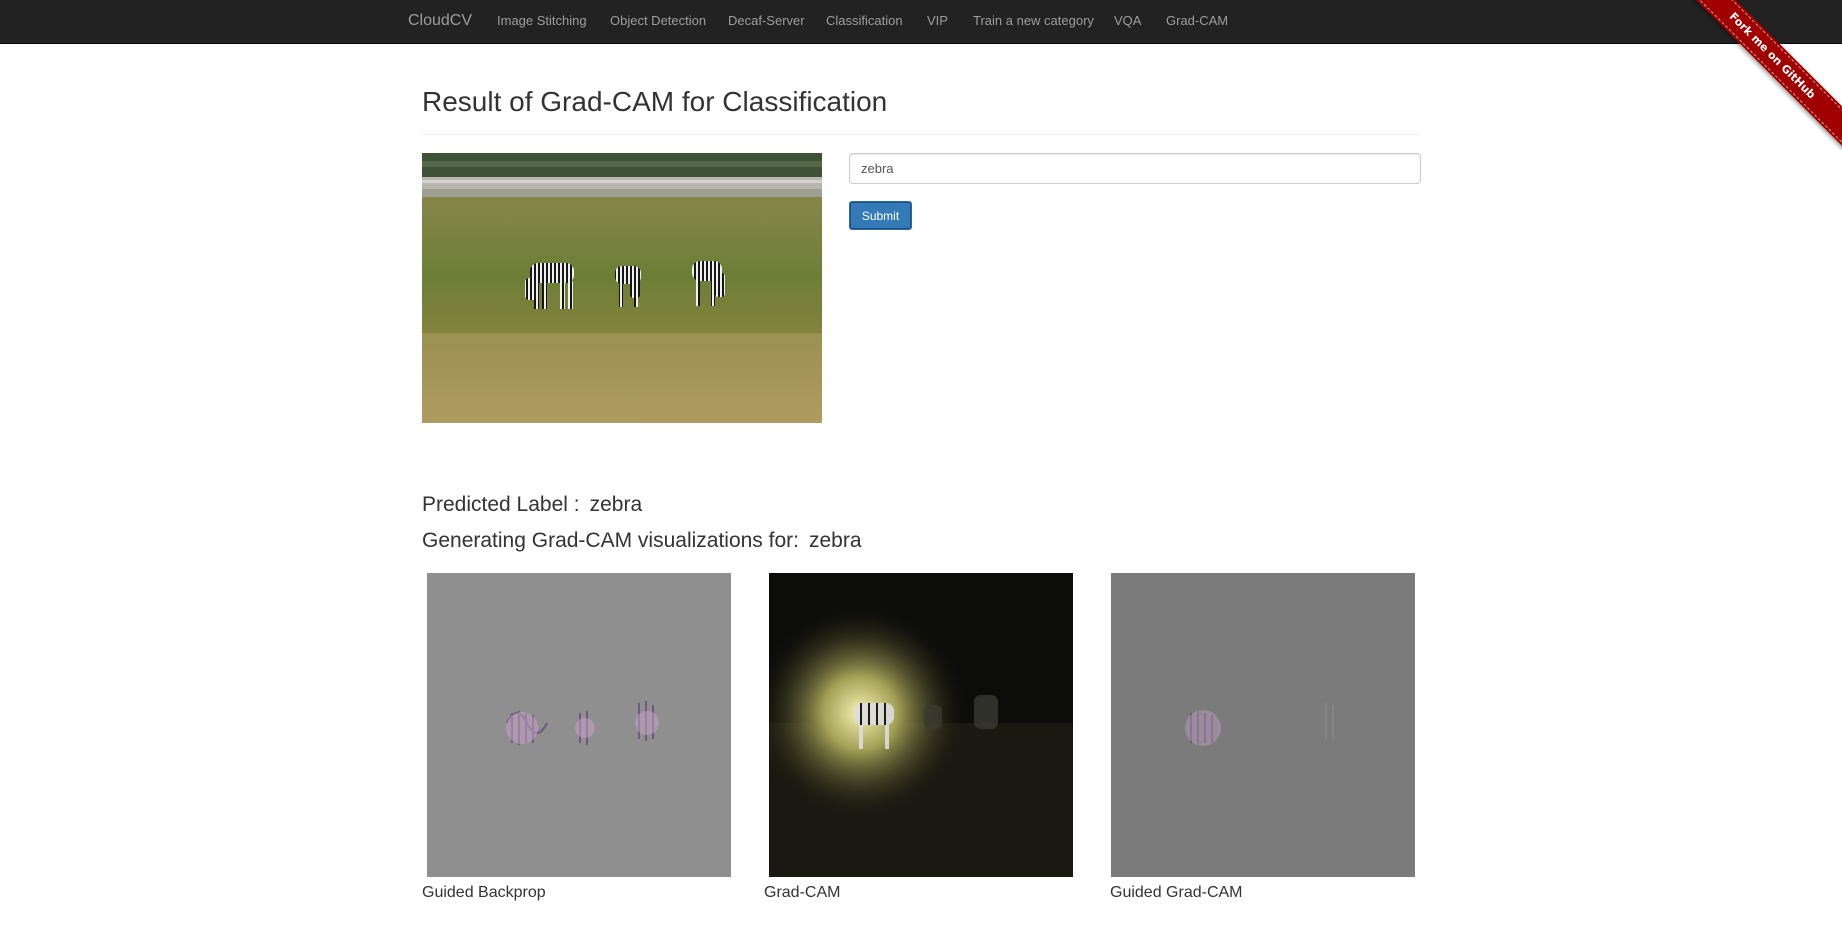 The height and width of the screenshot is (942, 1842). I want to click on generating-value: zebra, so click(835, 540).